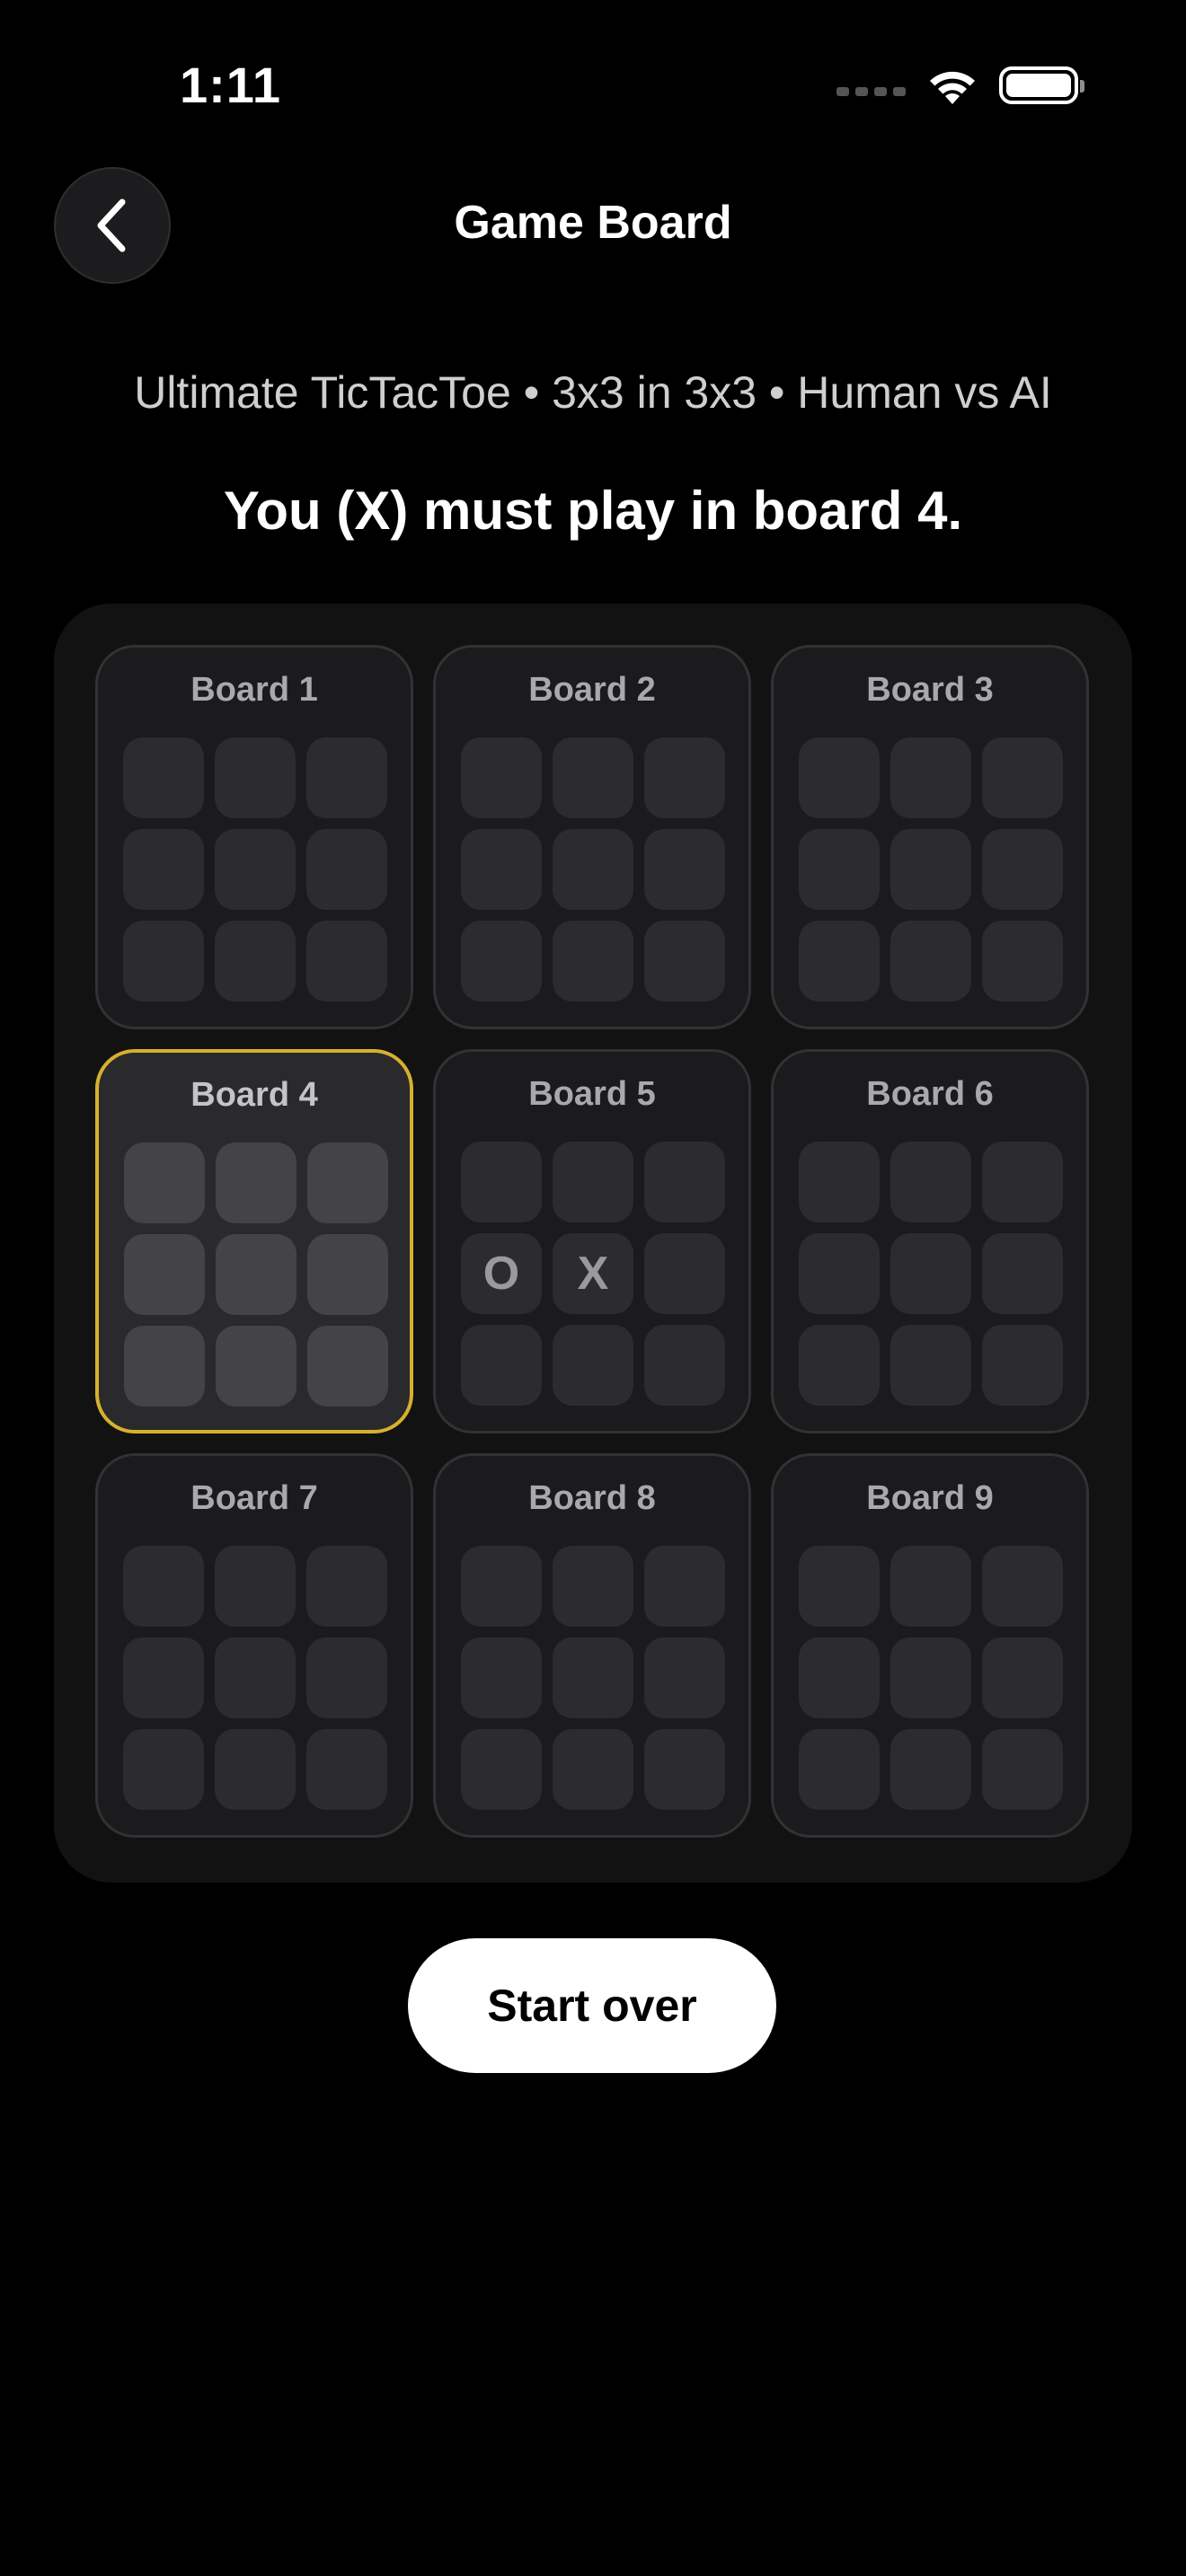 The height and width of the screenshot is (2576, 1186). What do you see at coordinates (593, 1273) in the screenshot?
I see `board-5-cell-5: X` at bounding box center [593, 1273].